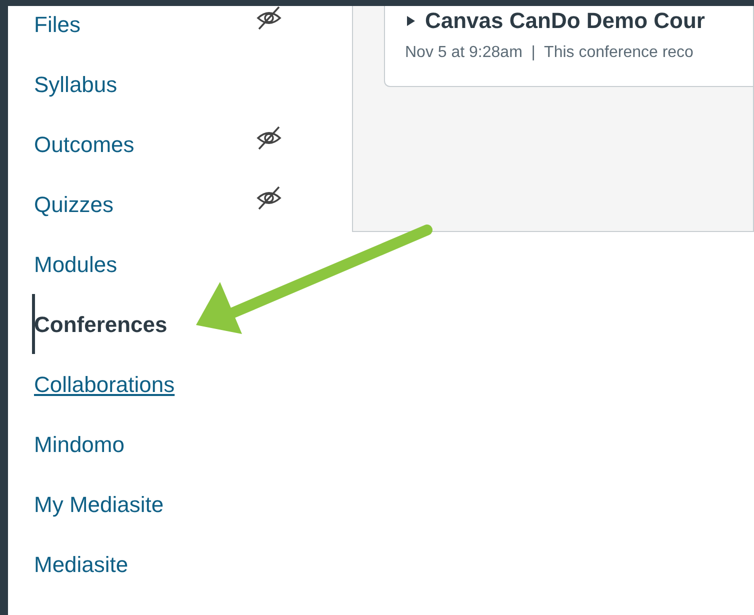 Image resolution: width=754 pixels, height=615 pixels. Describe the element at coordinates (101, 324) in the screenshot. I see `nav-link: Conferences` at that location.